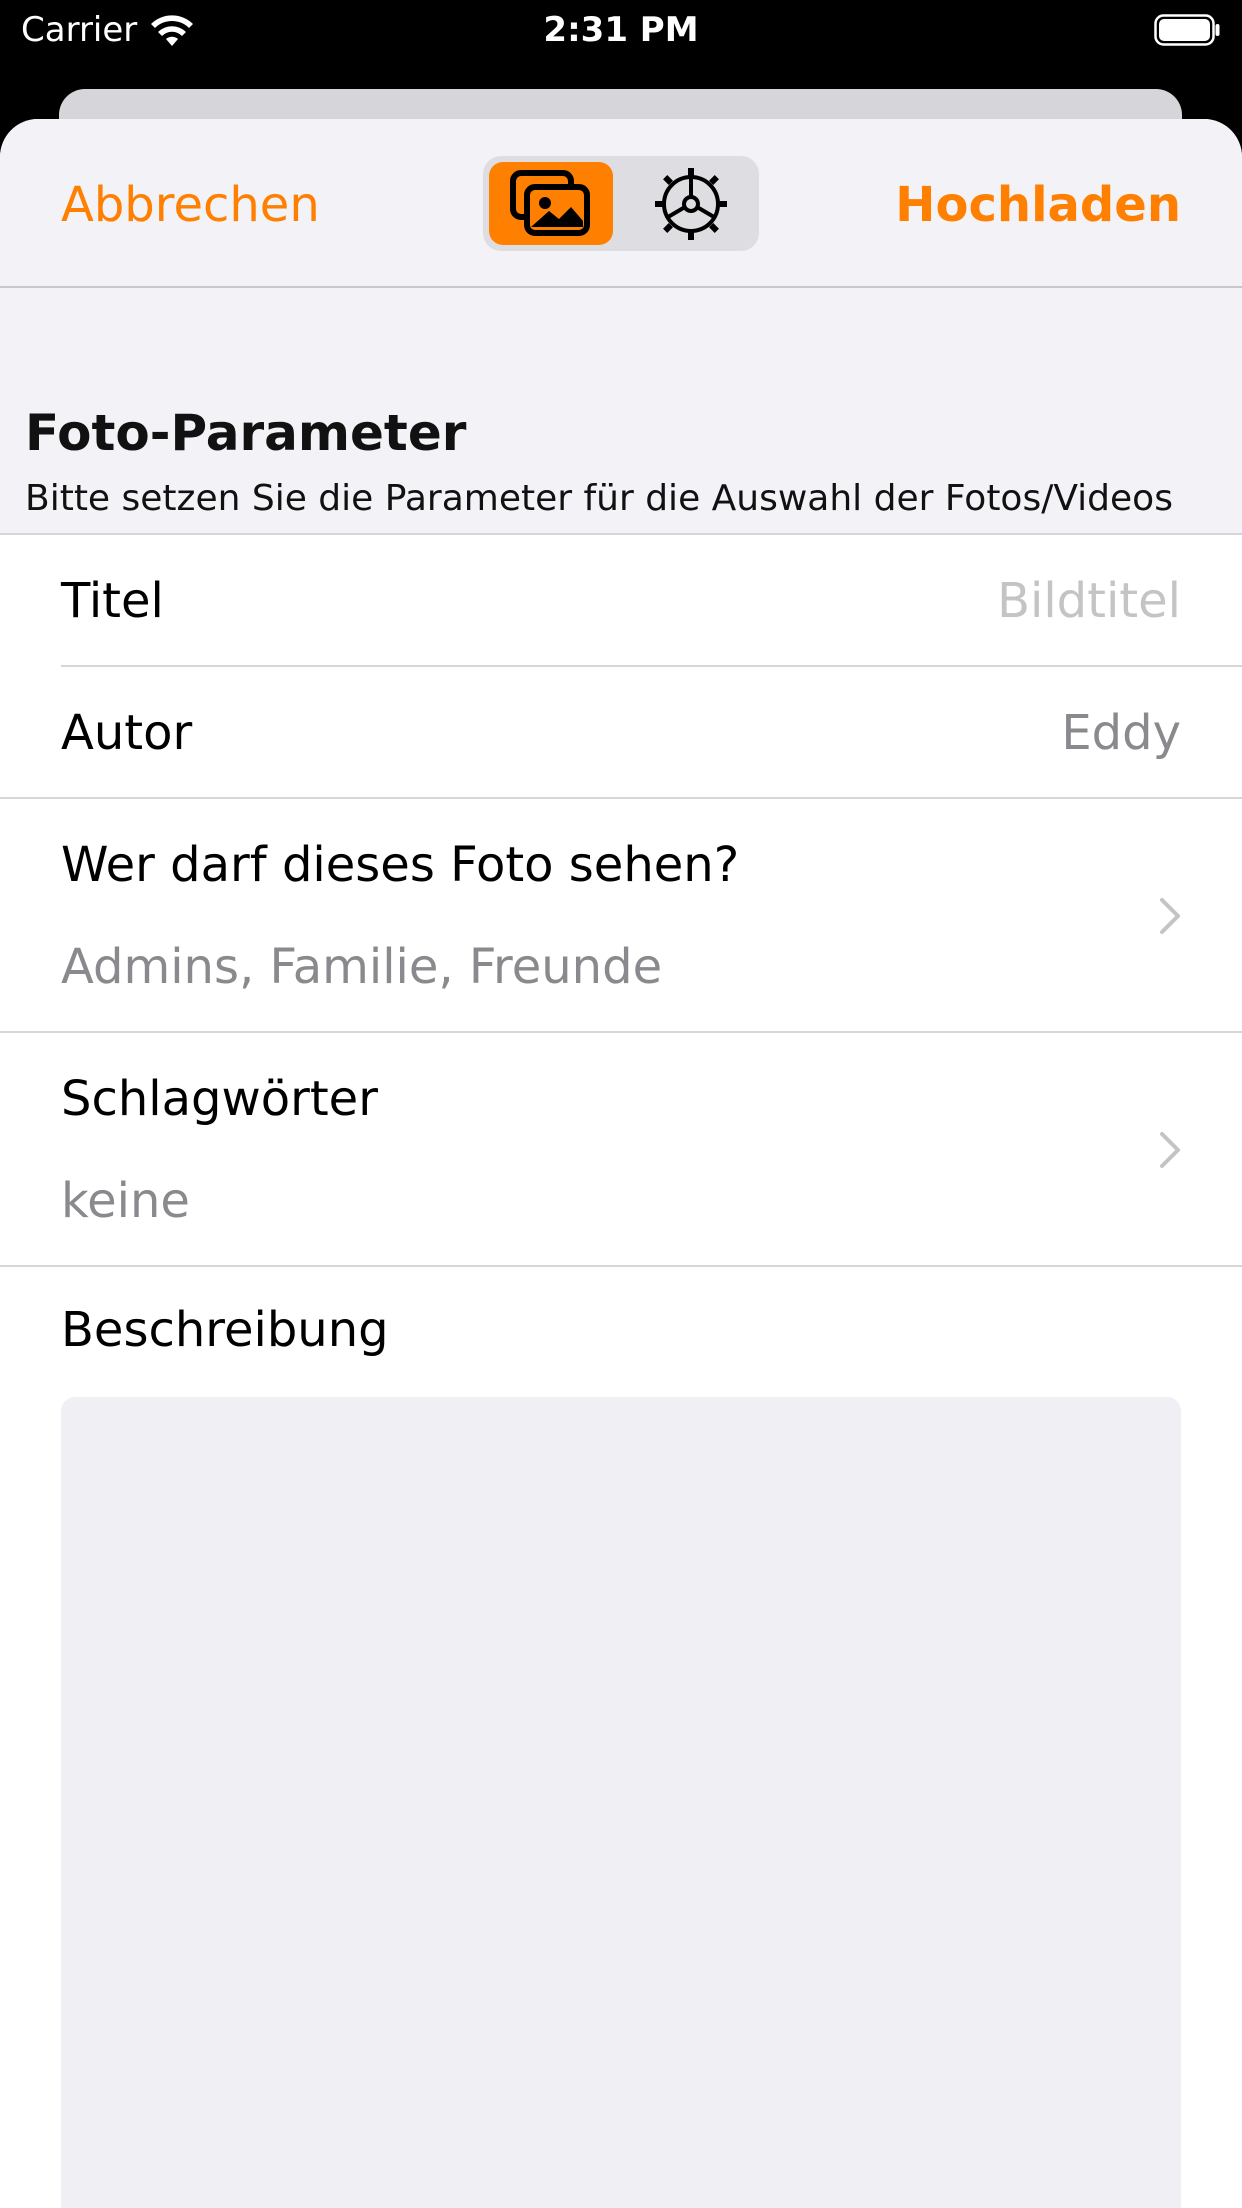 The image size is (1242, 2208). Describe the element at coordinates (1038, 205) in the screenshot. I see `upload-button: Hochladen` at that location.